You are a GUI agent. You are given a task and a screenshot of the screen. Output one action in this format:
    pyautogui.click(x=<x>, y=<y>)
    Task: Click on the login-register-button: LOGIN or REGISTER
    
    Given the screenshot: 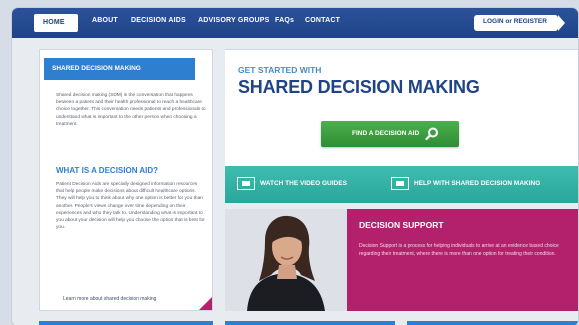 What is the action you would take?
    pyautogui.click(x=519, y=23)
    